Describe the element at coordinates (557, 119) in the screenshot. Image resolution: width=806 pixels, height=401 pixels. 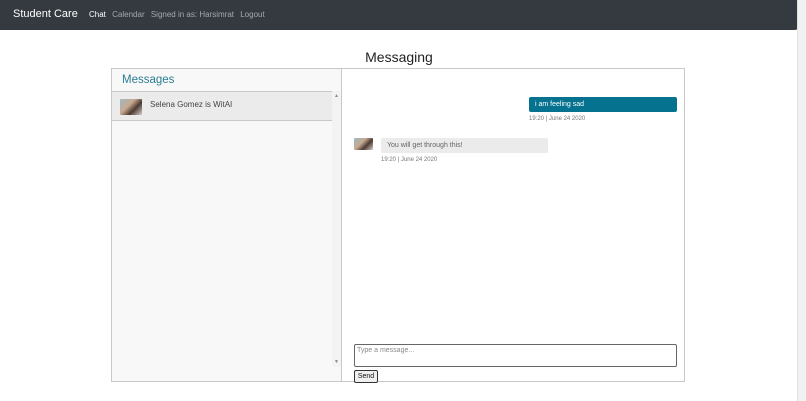
I see `outgoing-message-time: 19:20 | June 24 2020` at that location.